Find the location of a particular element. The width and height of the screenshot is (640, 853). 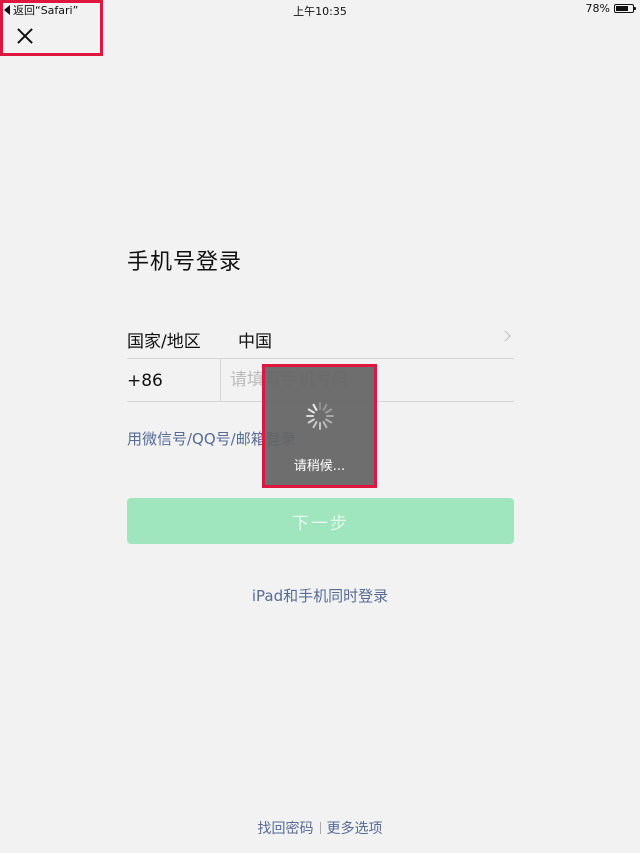

recover-password-link: 找回密码 is located at coordinates (286, 829).